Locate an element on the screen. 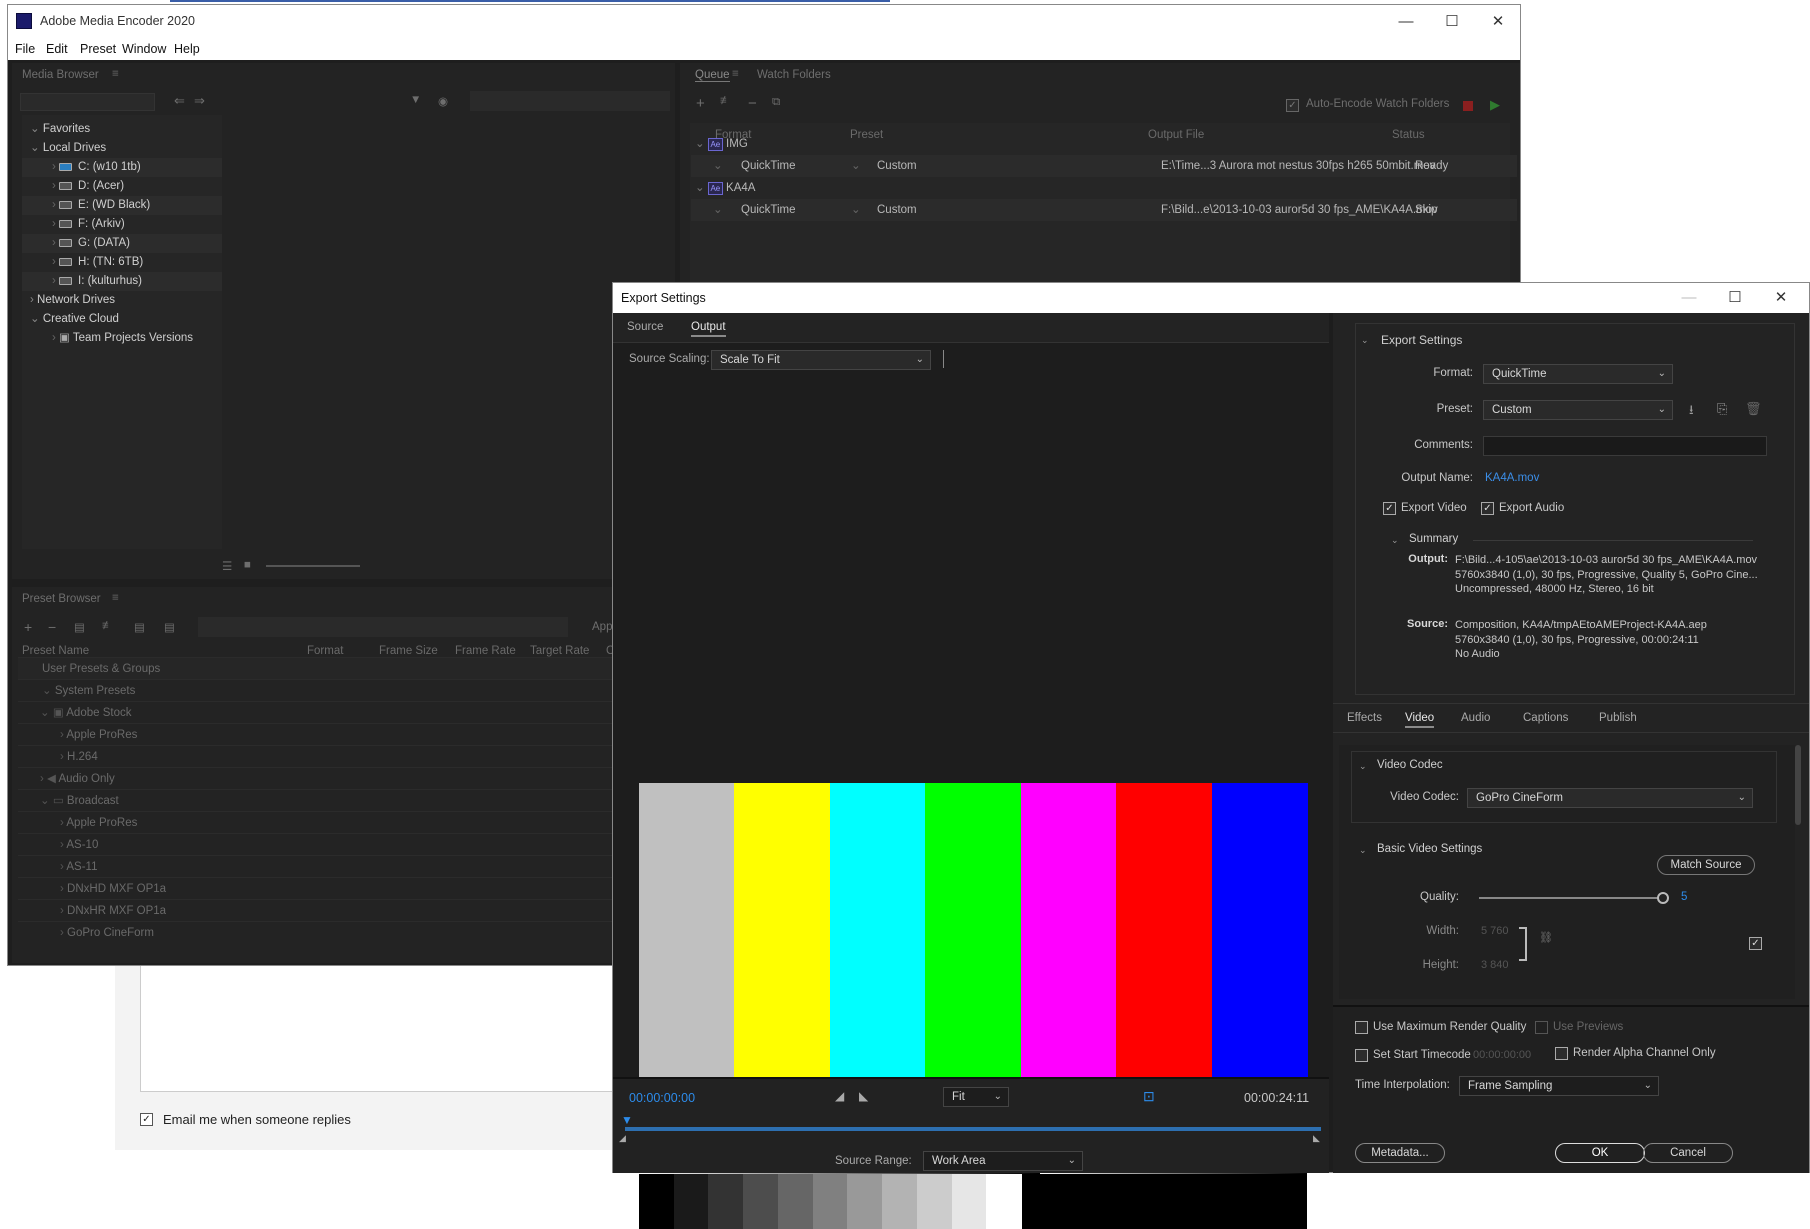 This screenshot has height=1229, width=1810. tab-video: Video is located at coordinates (1420, 720).